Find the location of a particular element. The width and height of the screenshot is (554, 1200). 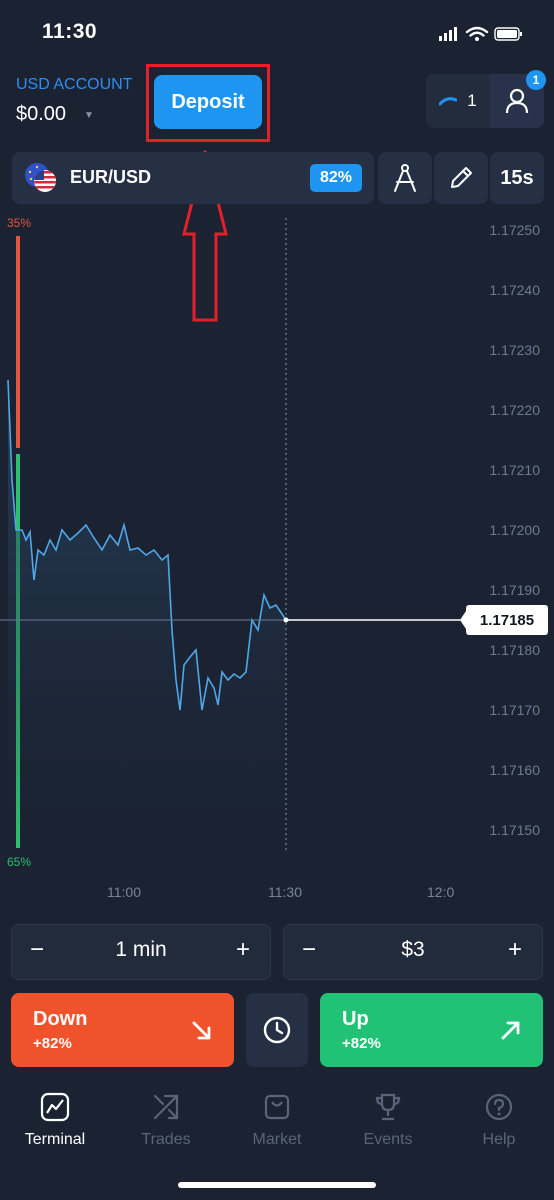

battery-icon is located at coordinates (508, 34).